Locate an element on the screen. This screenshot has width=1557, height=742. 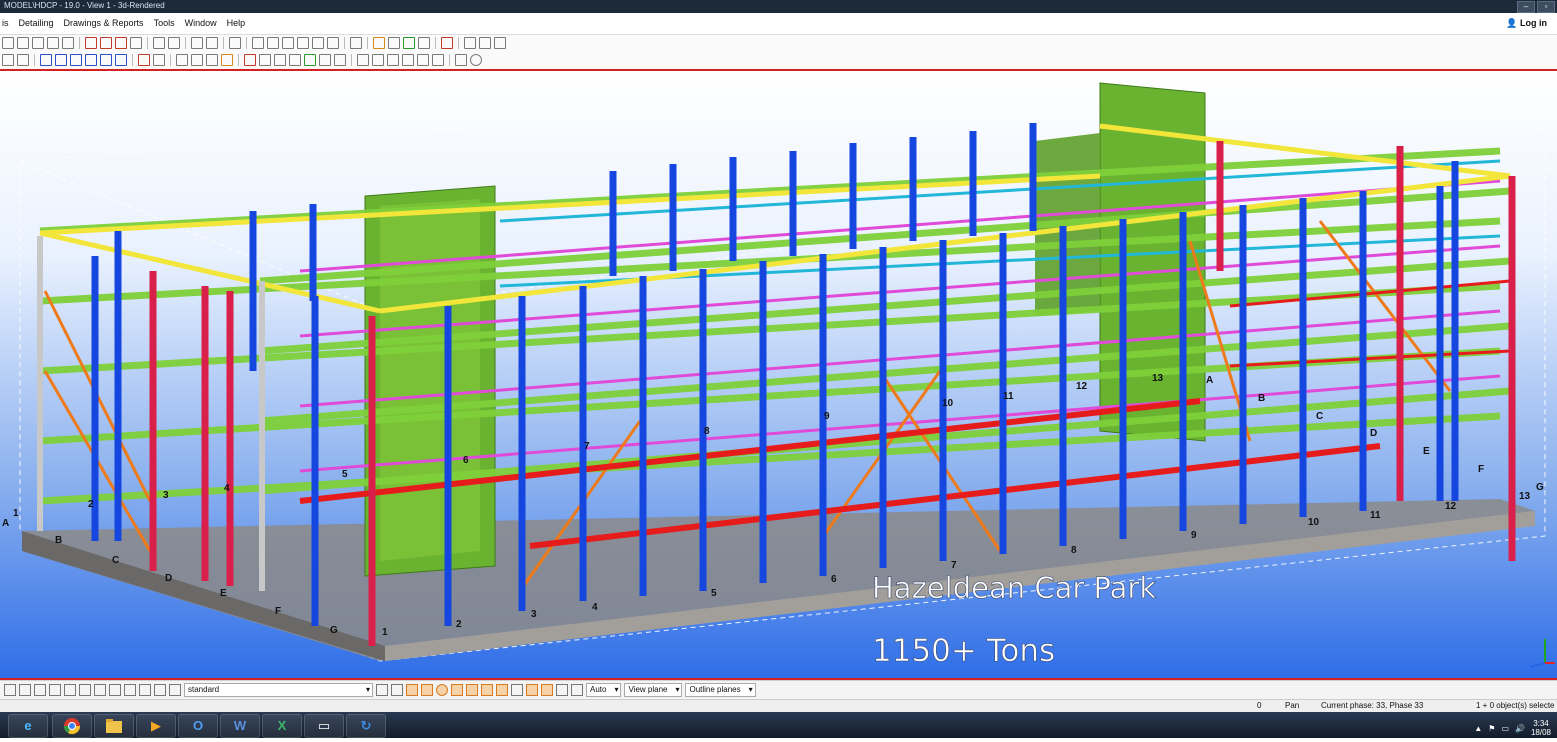
copy-special-icon is located at coordinates (379, 43).